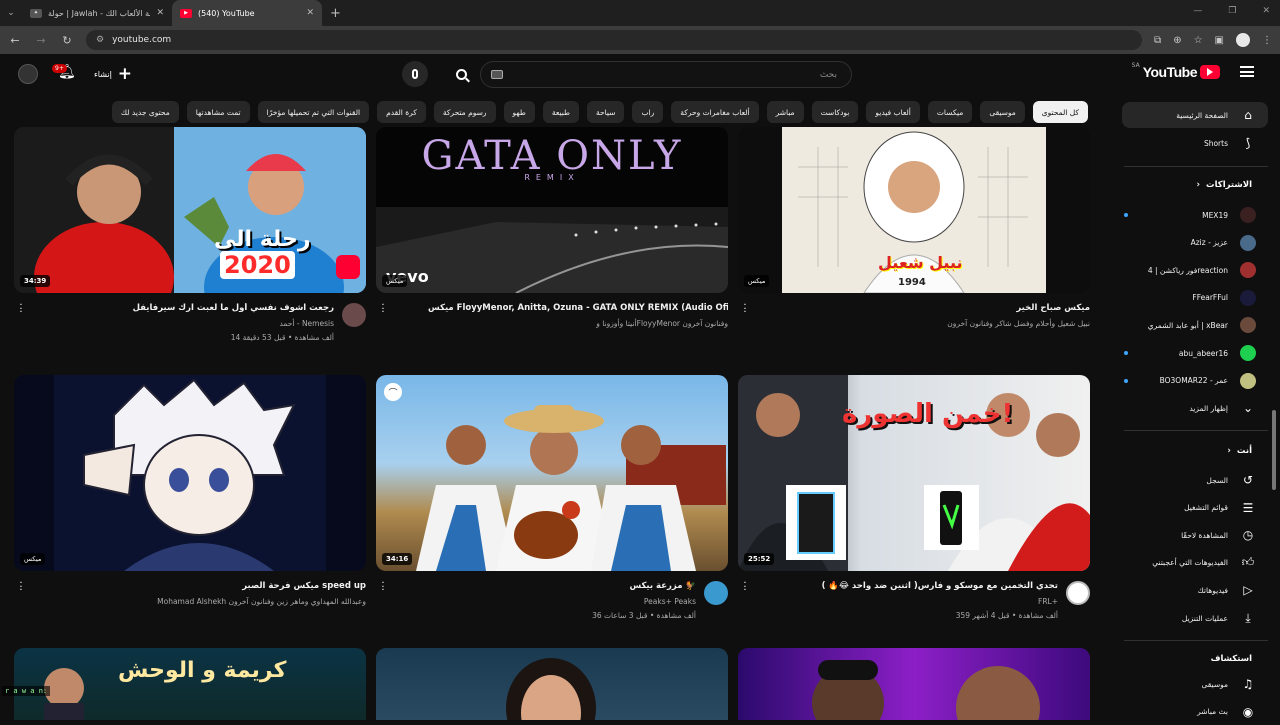 The height and width of the screenshot is (725, 1280). I want to click on back-icon: ←, so click(15, 40).